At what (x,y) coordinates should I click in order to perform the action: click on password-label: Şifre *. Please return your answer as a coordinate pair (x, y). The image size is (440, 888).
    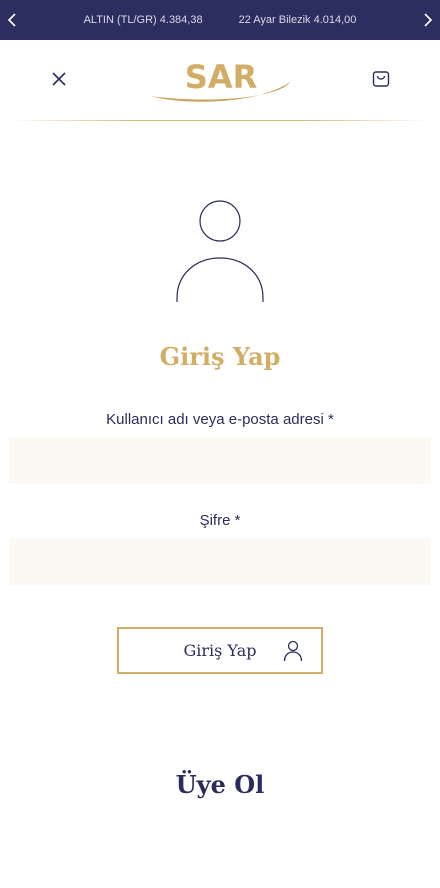
    Looking at the image, I should click on (220, 520).